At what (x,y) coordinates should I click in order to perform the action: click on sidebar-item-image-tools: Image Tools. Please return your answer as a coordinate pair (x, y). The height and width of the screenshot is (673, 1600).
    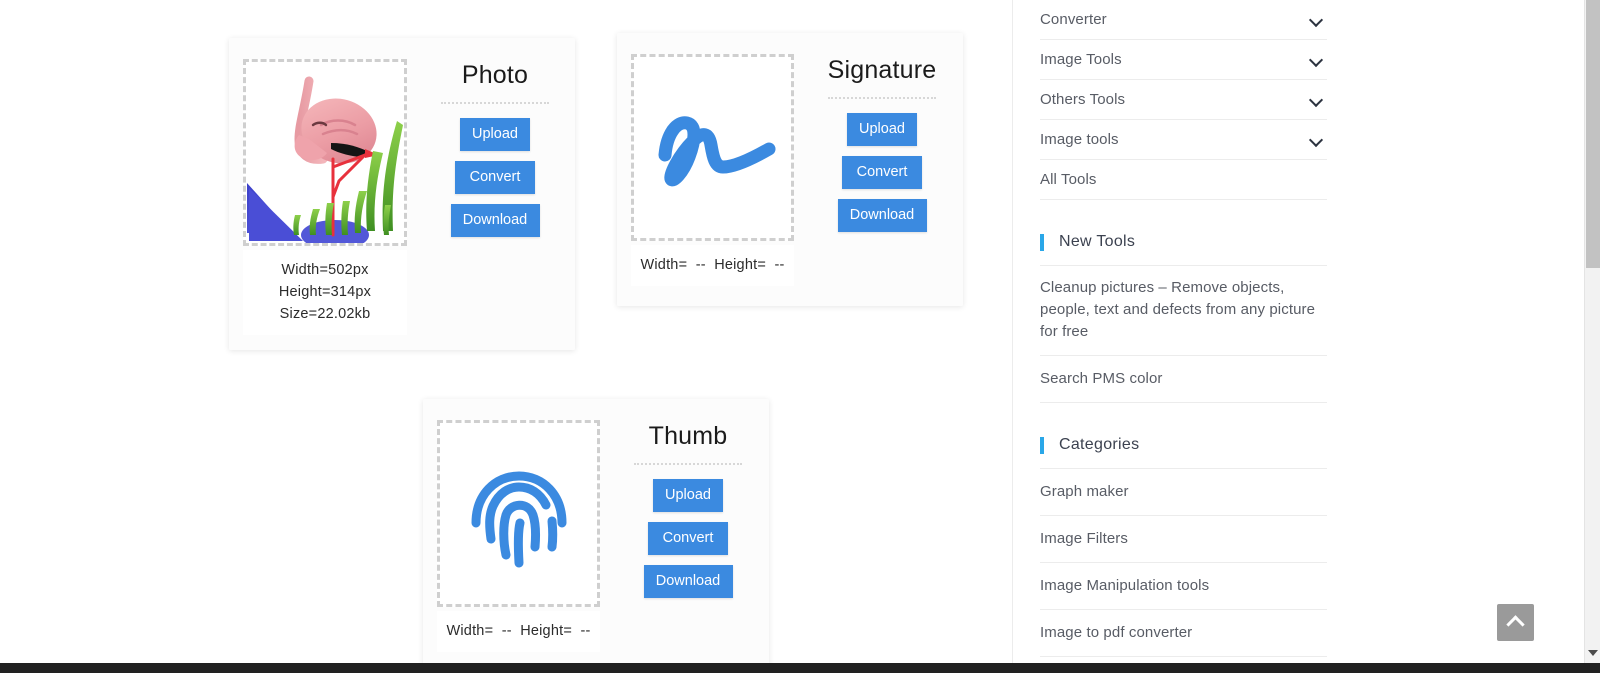
    Looking at the image, I should click on (1183, 60).